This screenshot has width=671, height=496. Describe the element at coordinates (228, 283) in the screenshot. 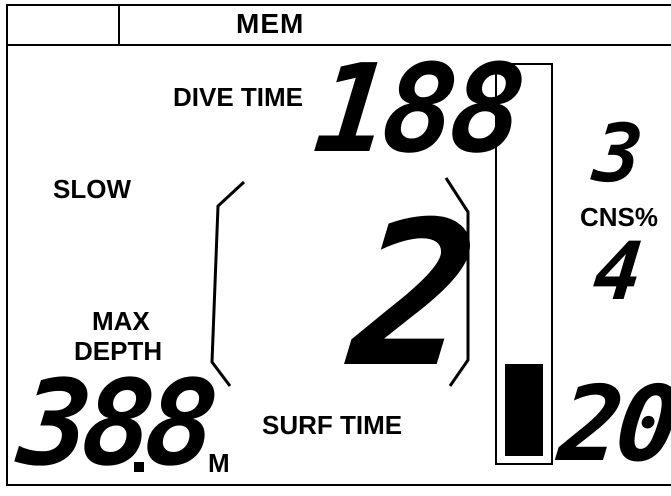

I see `left-bracket` at that location.